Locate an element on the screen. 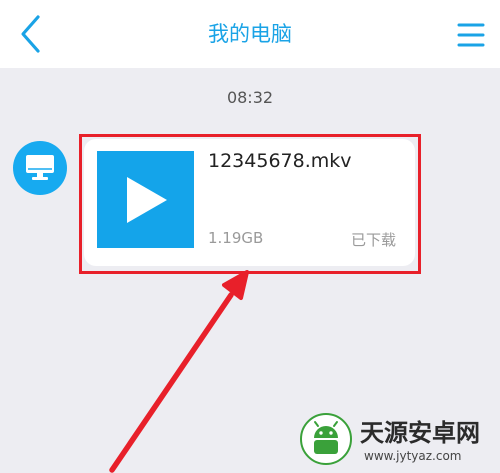 The width and height of the screenshot is (500, 473). annotation-arrow is located at coordinates (179, 371).